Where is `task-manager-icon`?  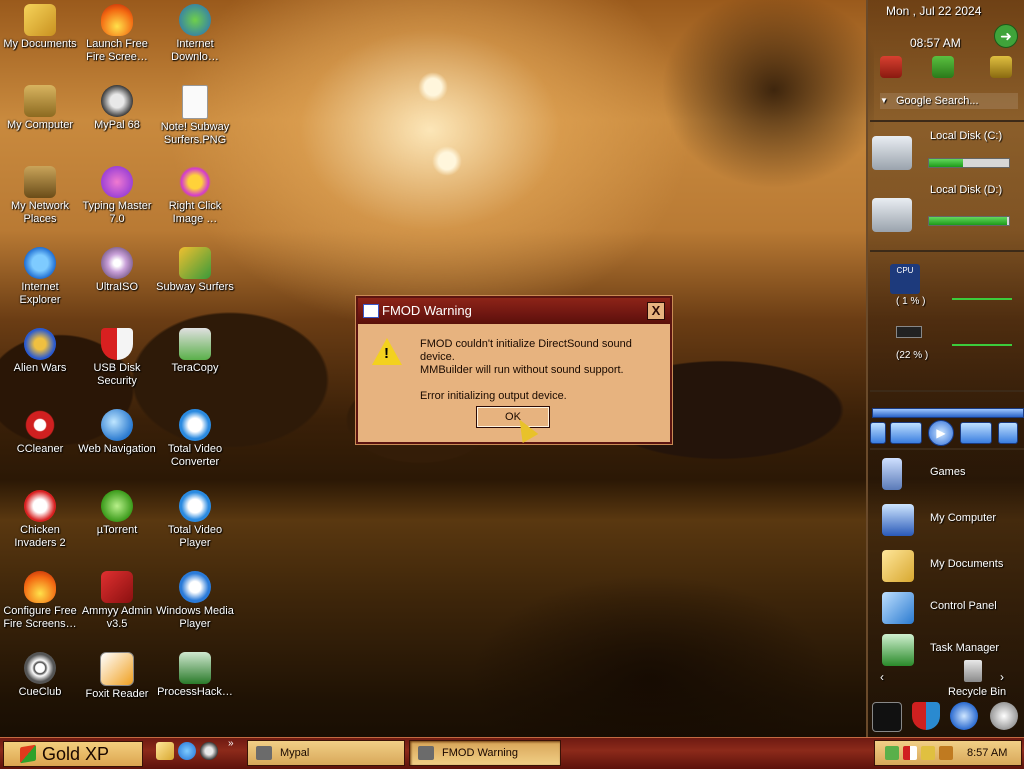
task-manager-icon is located at coordinates (898, 650).